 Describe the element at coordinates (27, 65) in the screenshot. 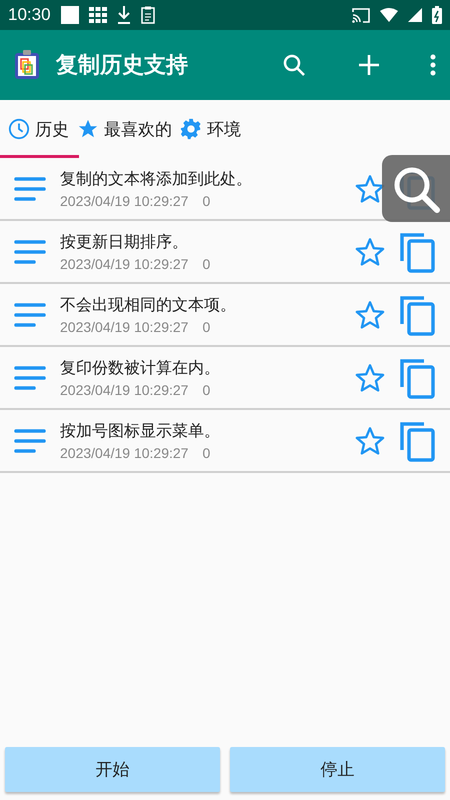

I see `clipboard-logo-icon` at that location.